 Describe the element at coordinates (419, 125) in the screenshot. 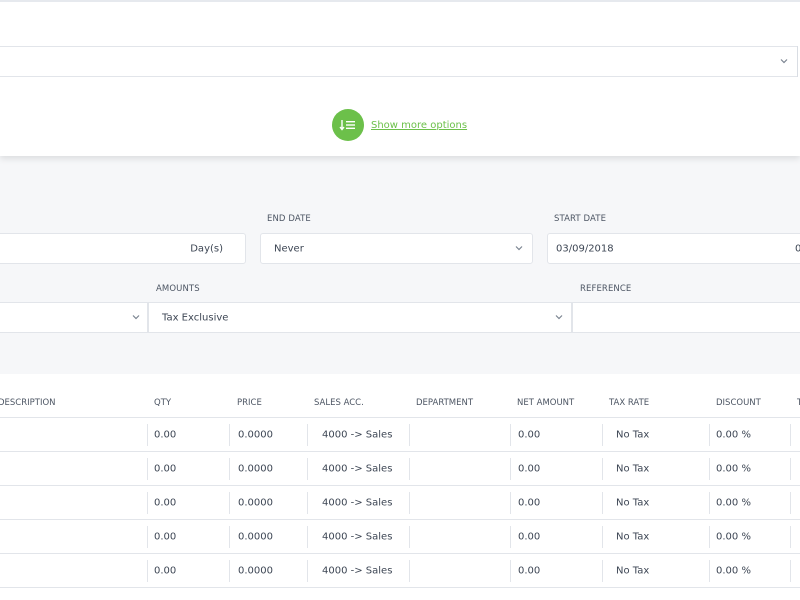

I see `show-more-options-link: Show more options` at that location.